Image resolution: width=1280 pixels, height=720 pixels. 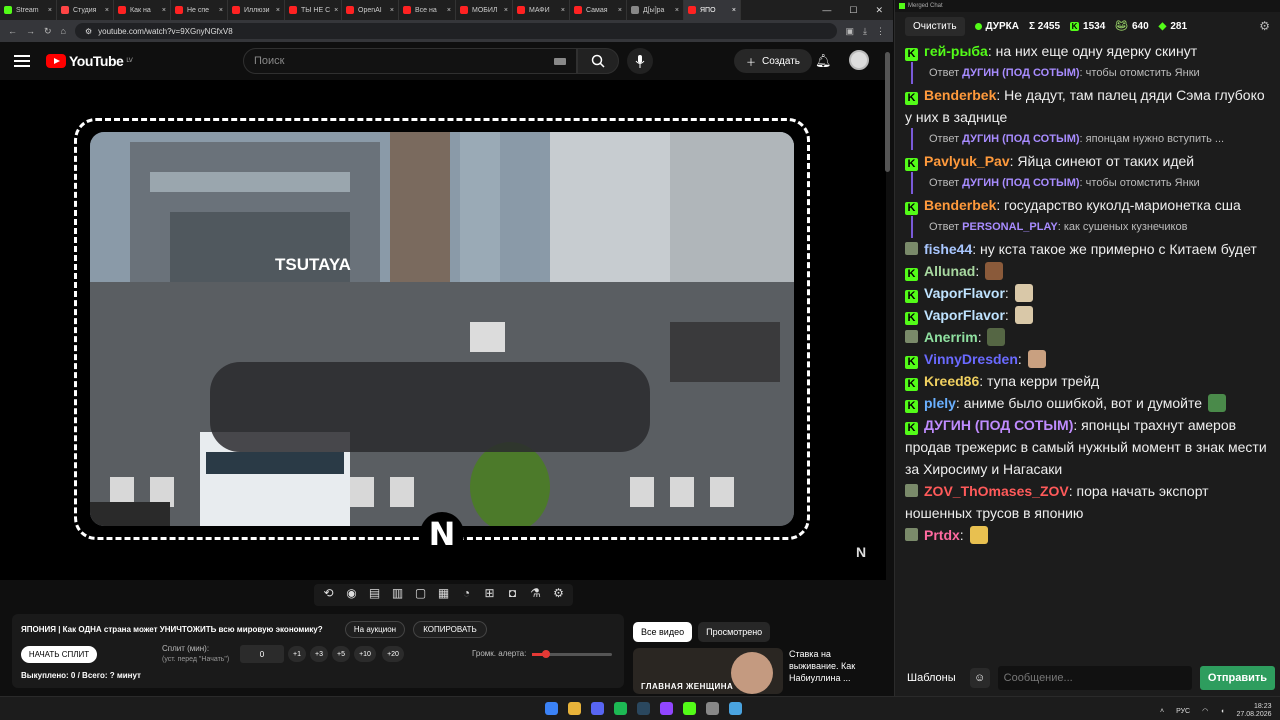 I want to click on speed-icon: ◔, so click(x=466, y=595).